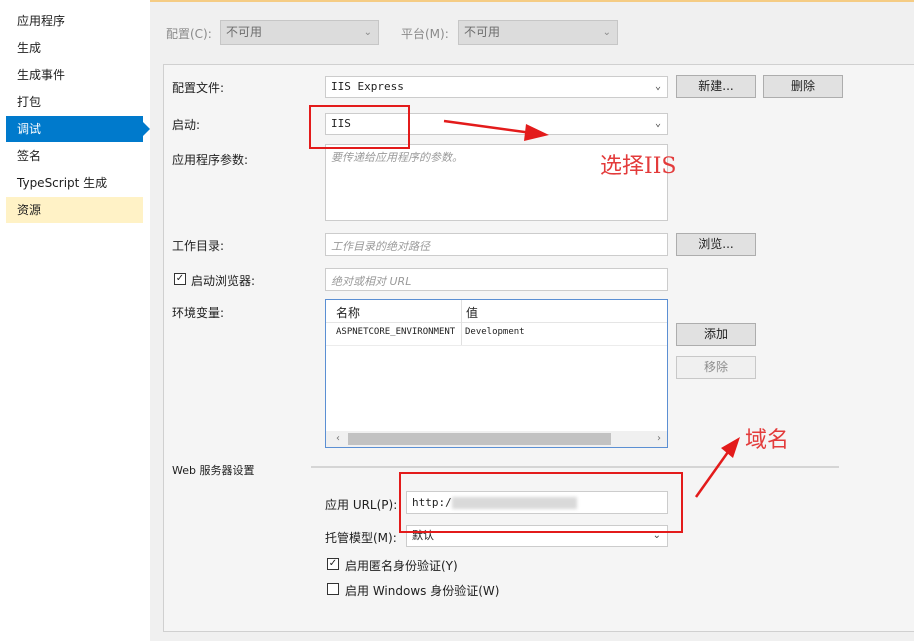 This screenshot has height=641, width=914. I want to click on profile-select: IIS Express ⌄, so click(496, 87).